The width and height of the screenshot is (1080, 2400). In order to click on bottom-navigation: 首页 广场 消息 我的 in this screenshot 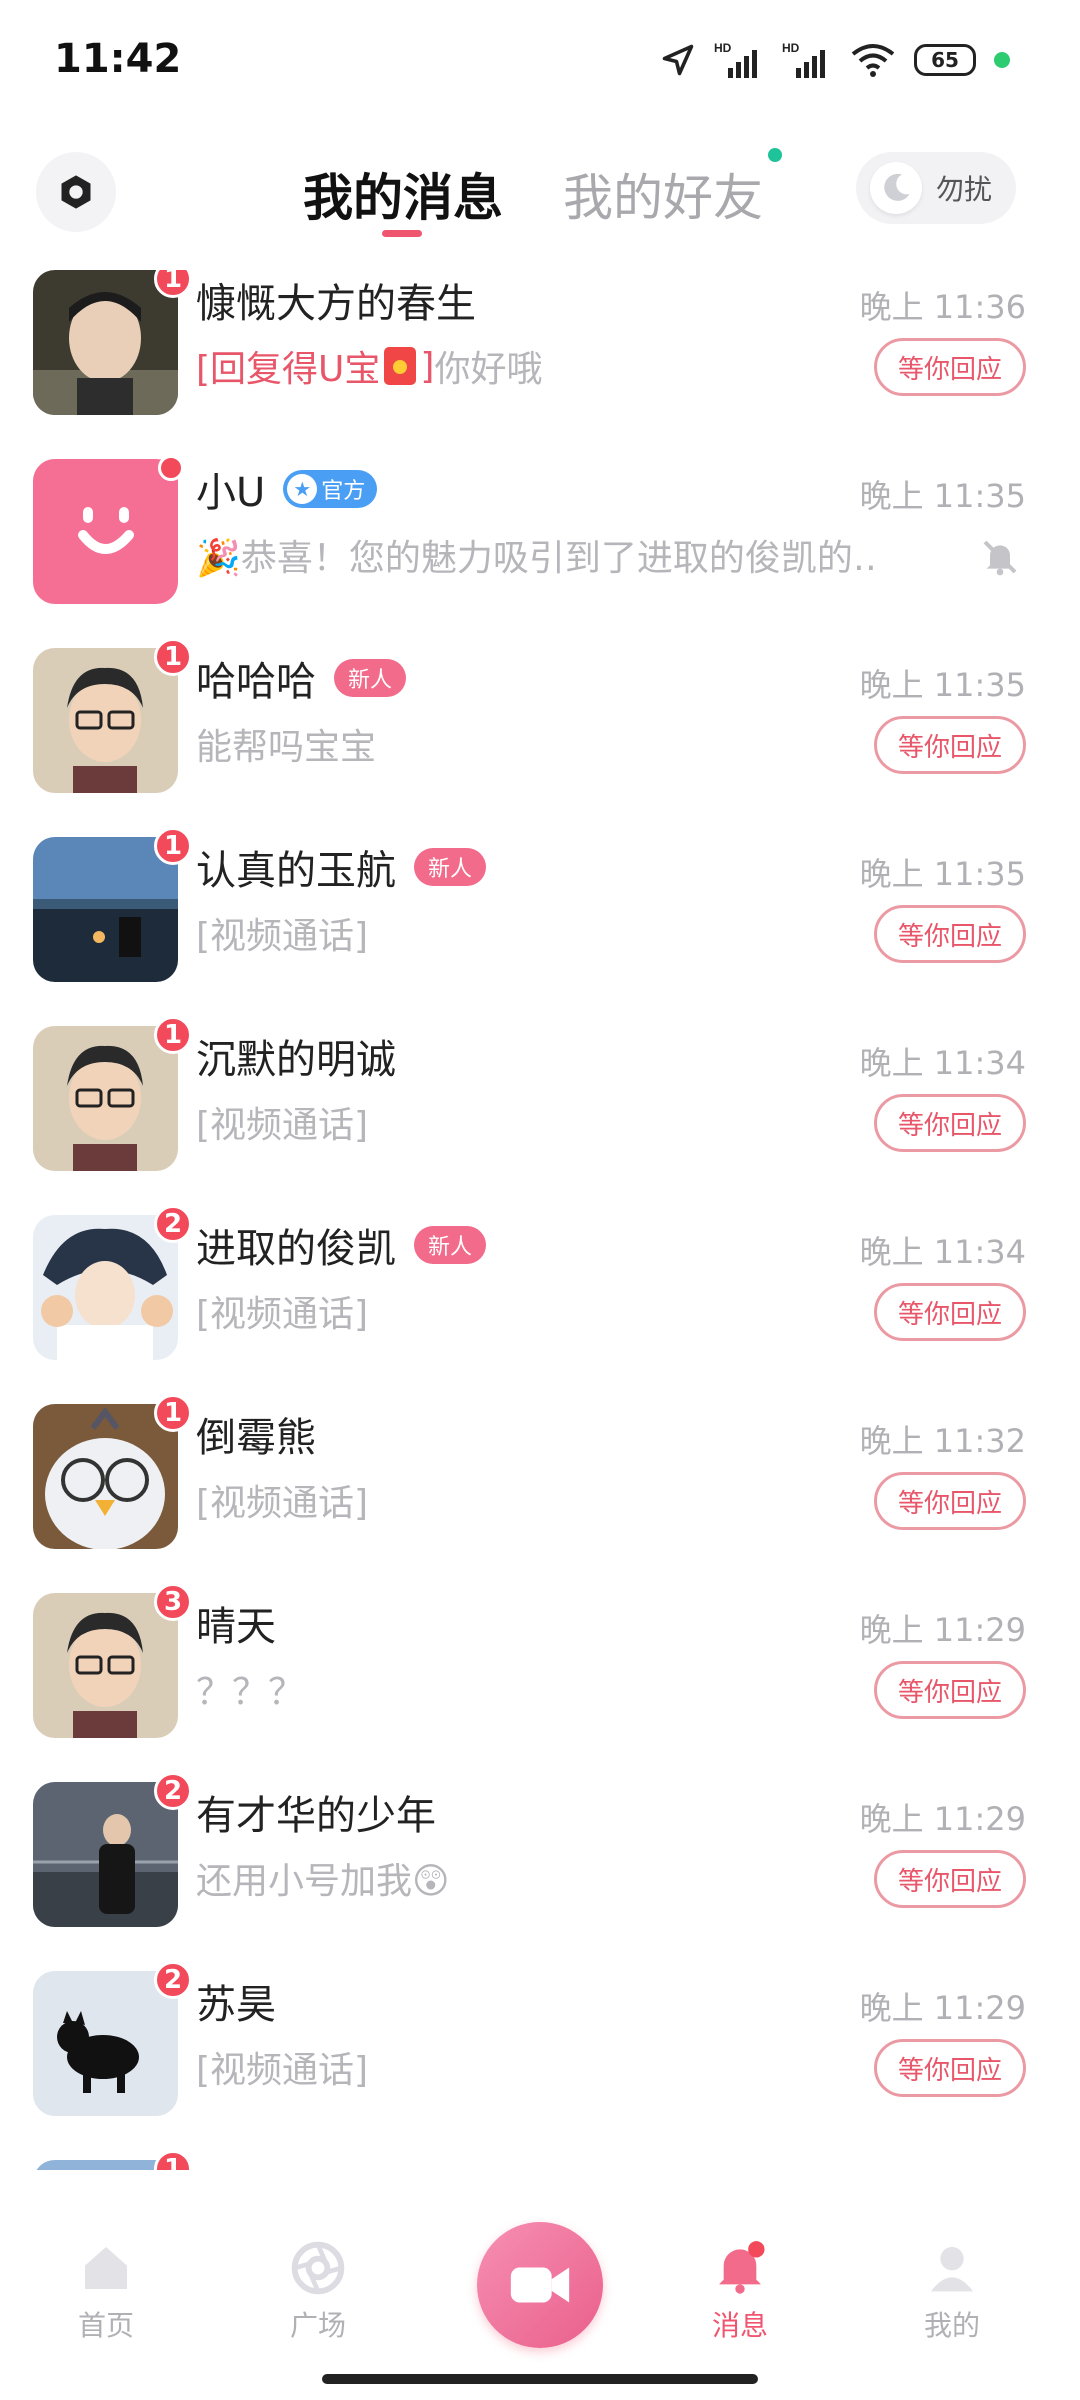, I will do `click(540, 2300)`.